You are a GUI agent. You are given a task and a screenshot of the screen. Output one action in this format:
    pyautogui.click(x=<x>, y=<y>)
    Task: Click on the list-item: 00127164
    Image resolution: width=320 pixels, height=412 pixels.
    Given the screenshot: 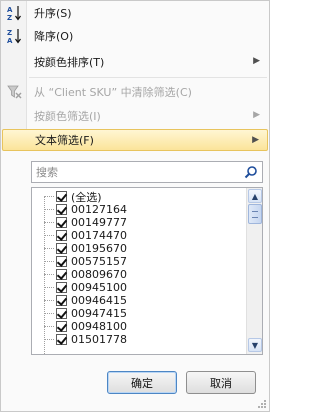 What is the action you would take?
    pyautogui.click(x=85, y=209)
    